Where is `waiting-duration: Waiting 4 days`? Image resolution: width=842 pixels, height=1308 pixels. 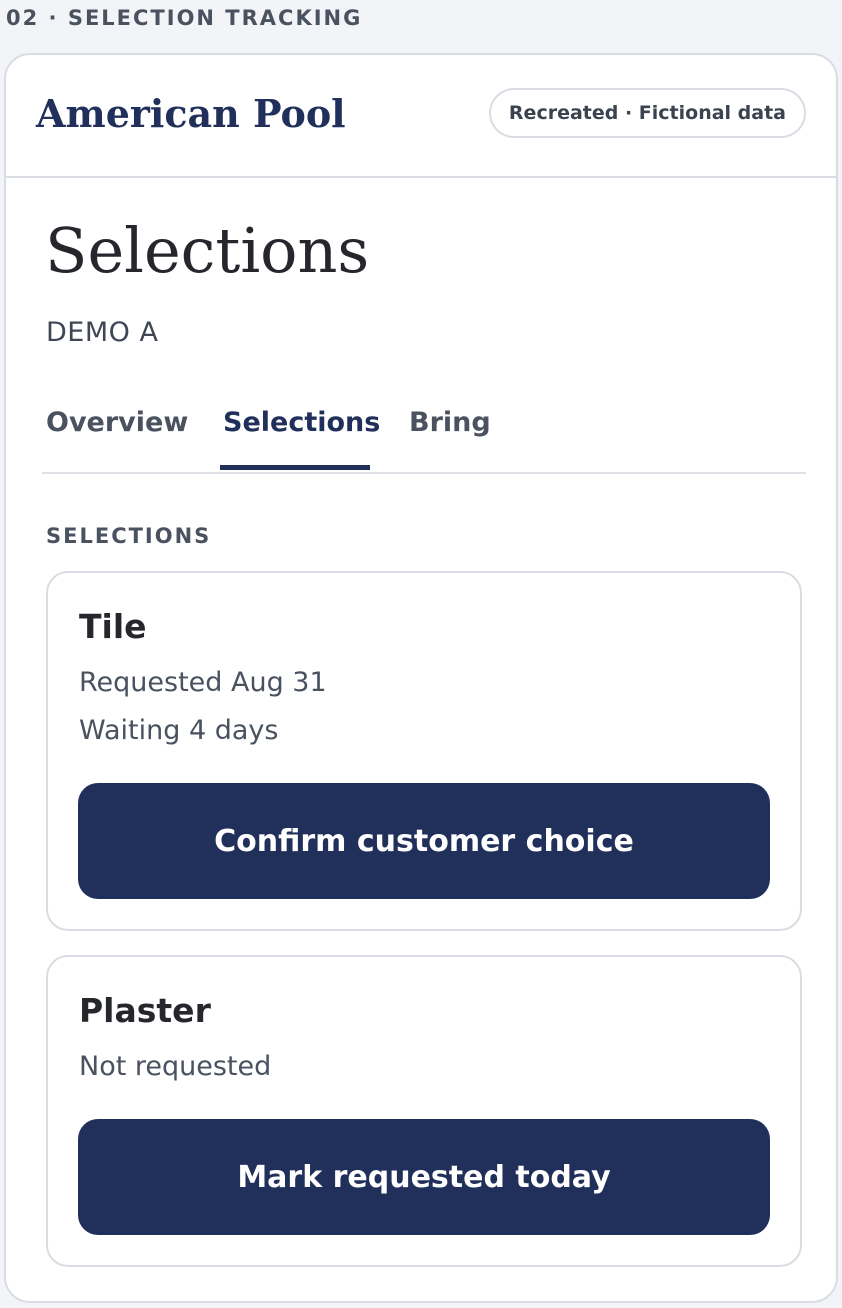
waiting-duration: Waiting 4 days is located at coordinates (179, 730).